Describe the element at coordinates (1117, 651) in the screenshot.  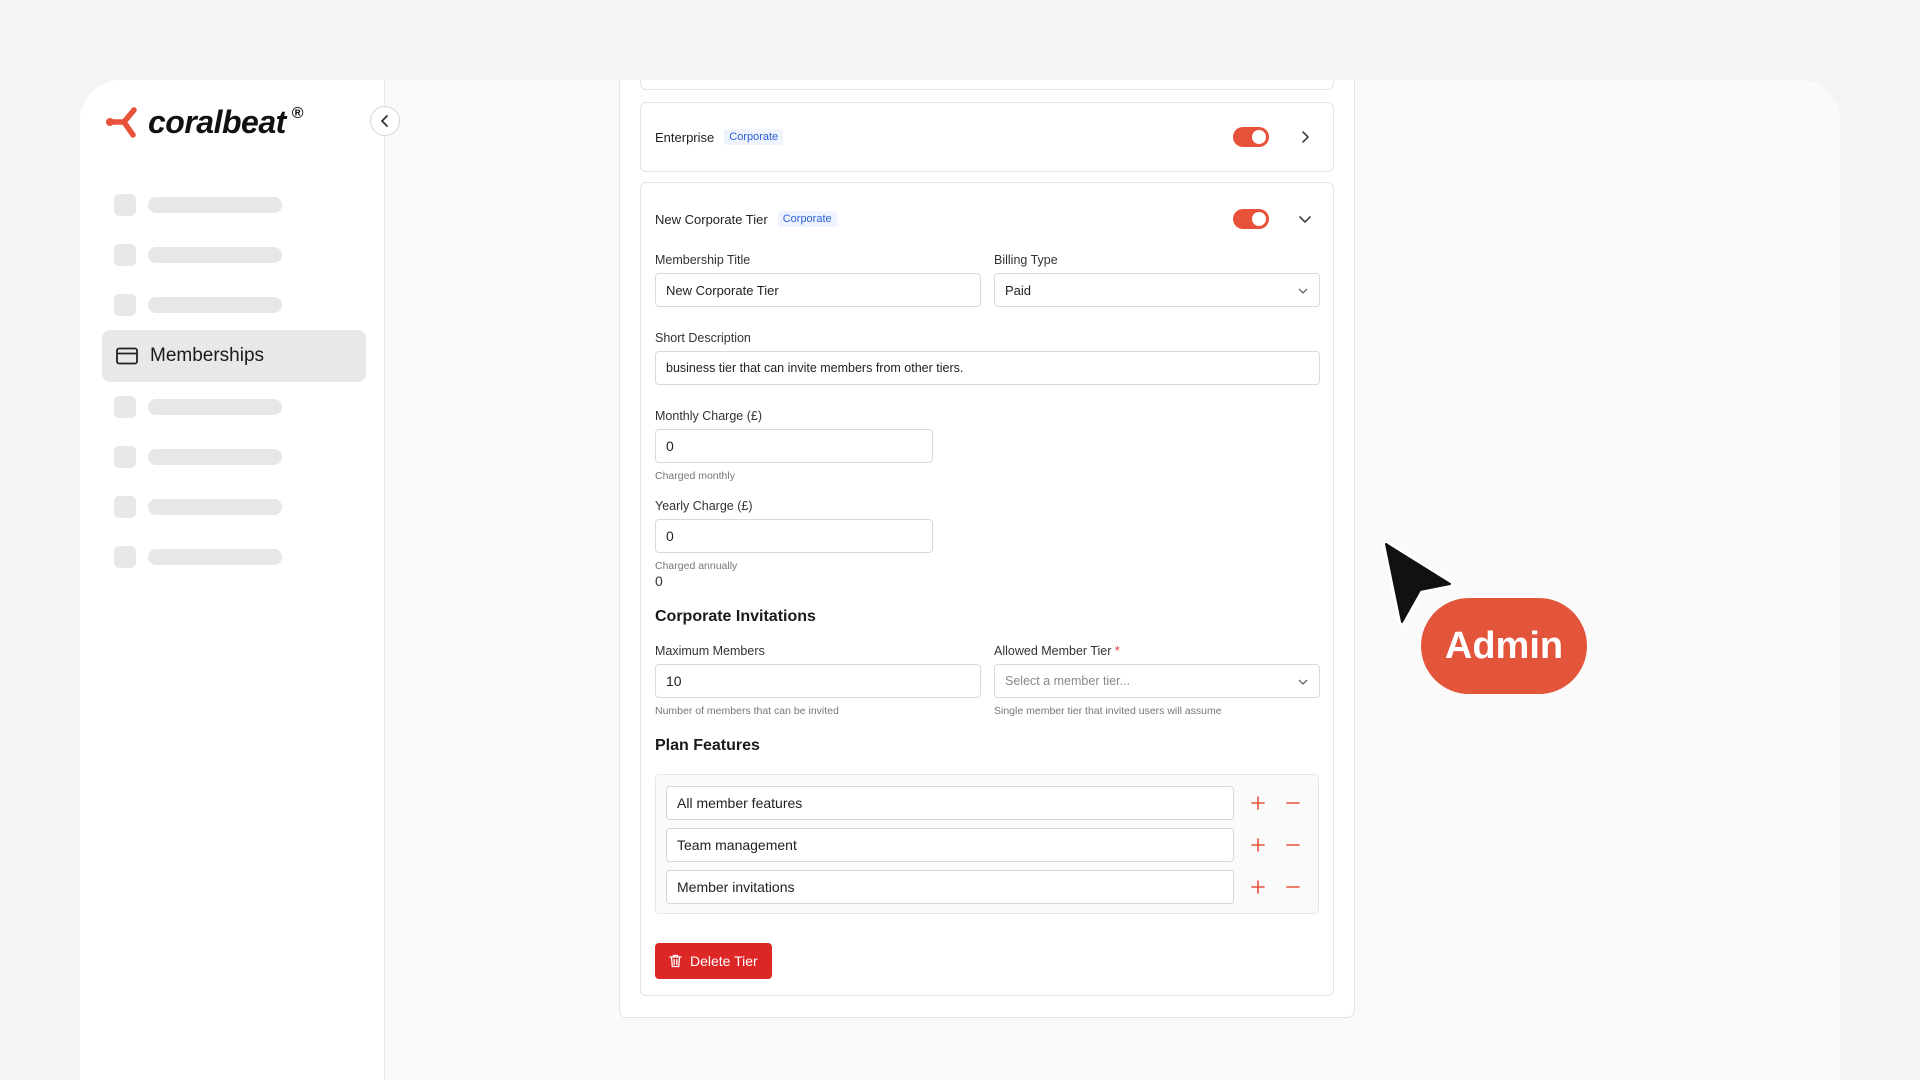
I see `required-marker: *` at that location.